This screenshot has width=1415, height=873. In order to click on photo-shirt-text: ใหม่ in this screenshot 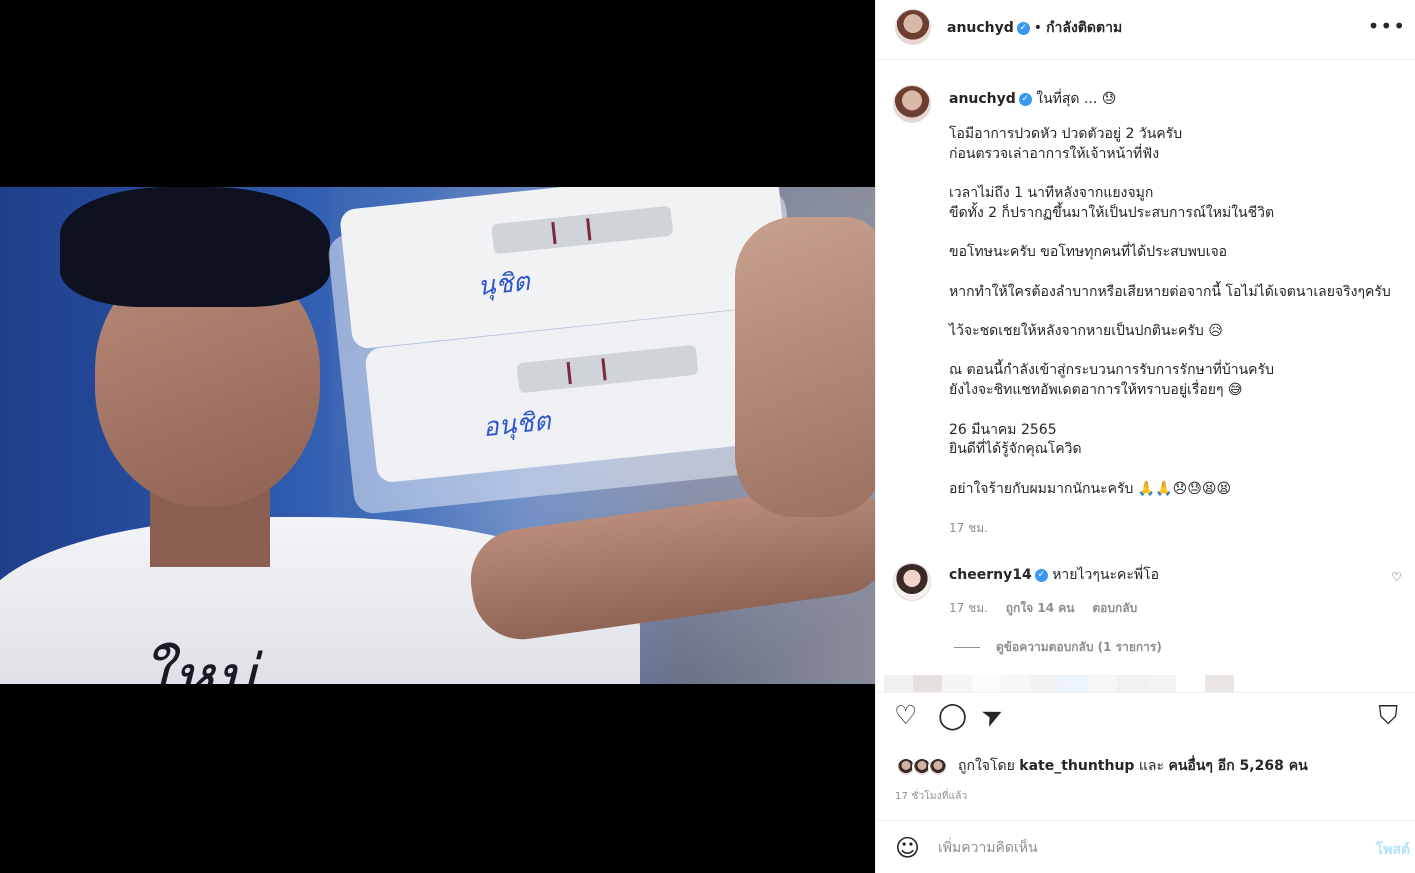, I will do `click(198, 663)`.